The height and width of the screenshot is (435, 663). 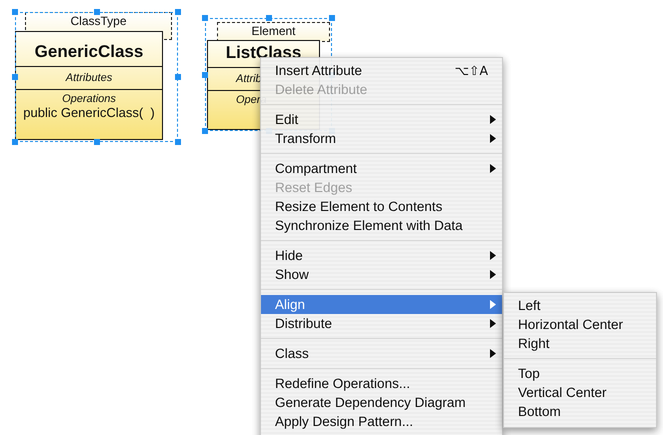 What do you see at coordinates (381, 304) in the screenshot?
I see `menu-item: Align` at bounding box center [381, 304].